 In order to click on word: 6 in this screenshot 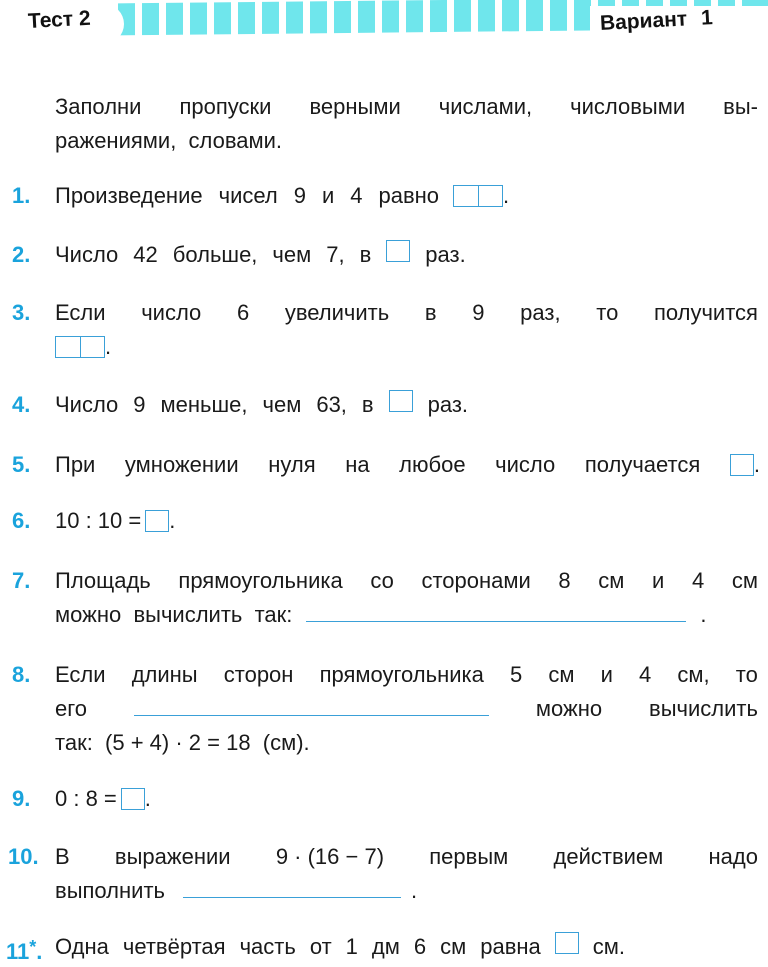, I will do `click(420, 946)`.